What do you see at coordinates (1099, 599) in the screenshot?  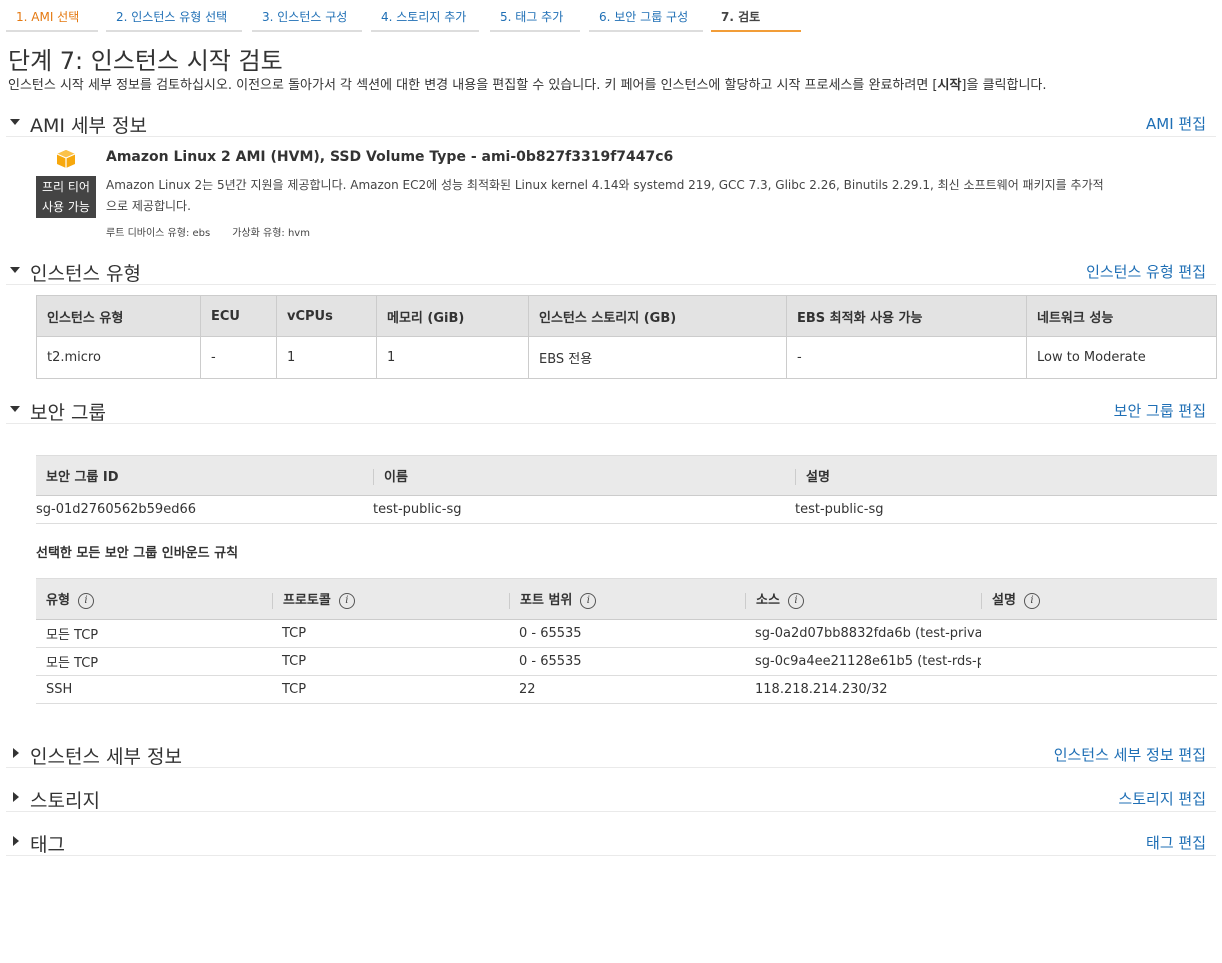 I see `column-header: 설명 i` at bounding box center [1099, 599].